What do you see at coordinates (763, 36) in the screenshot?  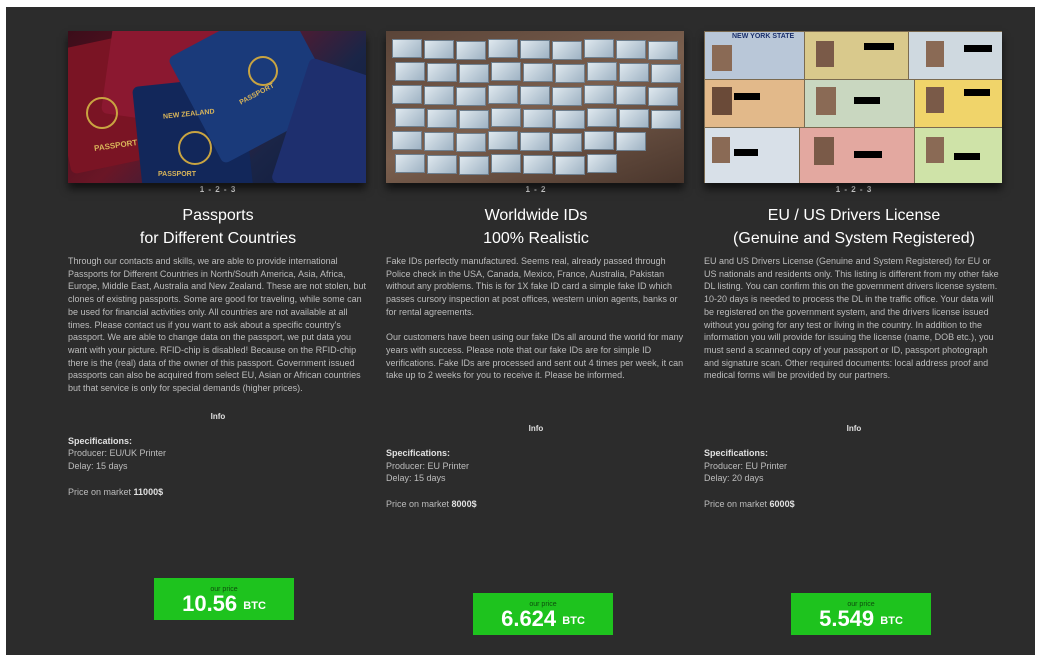 I see `license-header-text: NEW YORK STATE` at bounding box center [763, 36].